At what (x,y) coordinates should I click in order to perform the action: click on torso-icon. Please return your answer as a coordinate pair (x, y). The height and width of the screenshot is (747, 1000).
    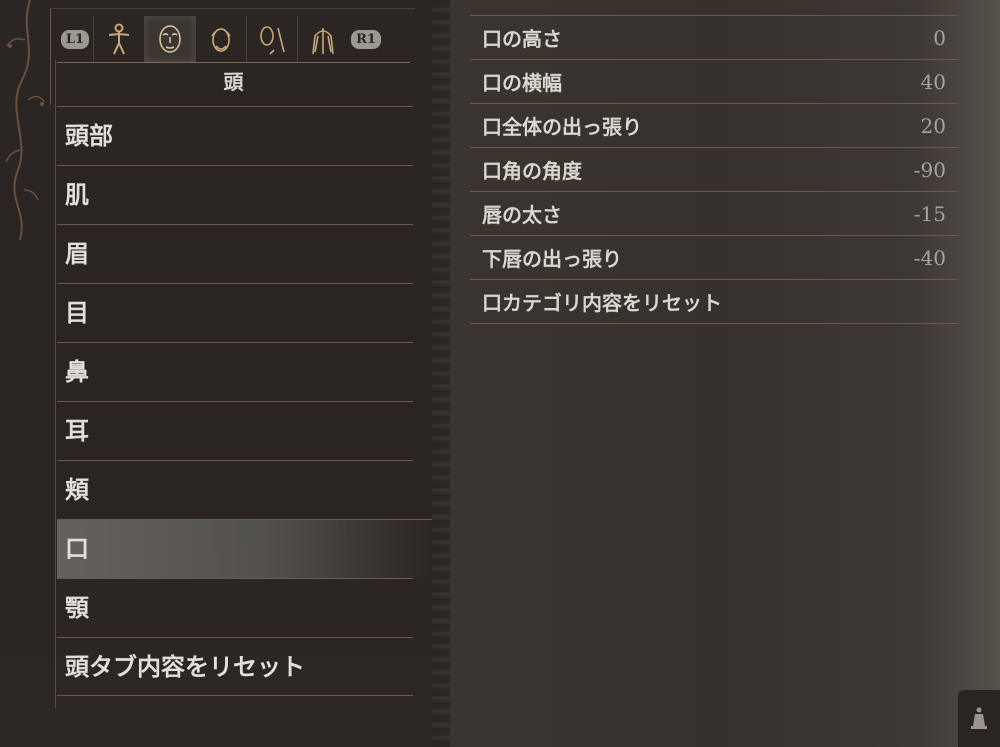
    Looking at the image, I should click on (323, 41).